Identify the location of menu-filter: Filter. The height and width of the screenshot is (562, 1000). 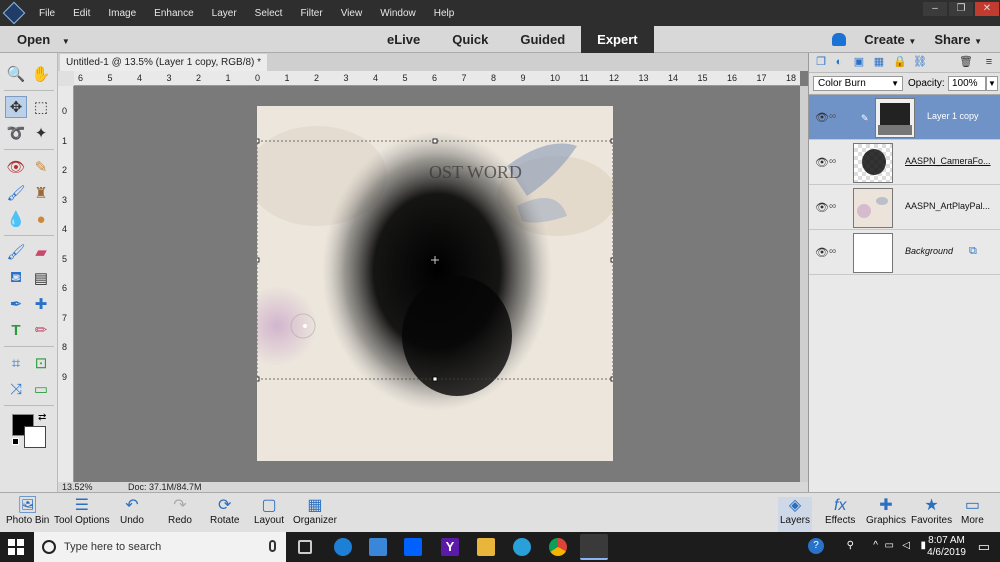
(311, 13).